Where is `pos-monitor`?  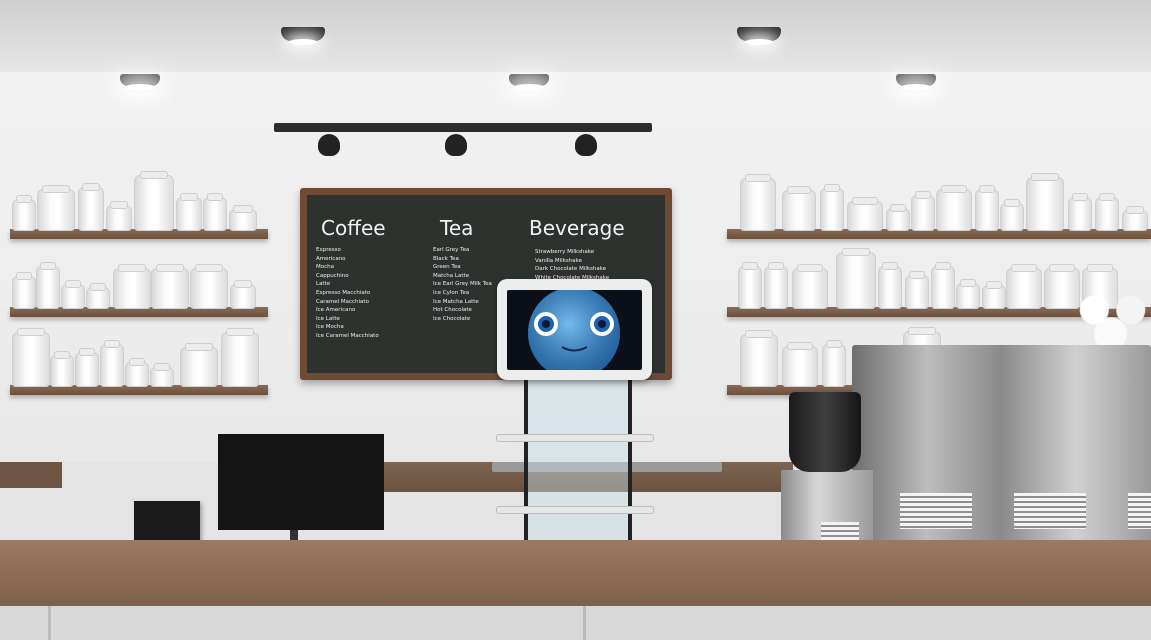
pos-monitor is located at coordinates (301, 482).